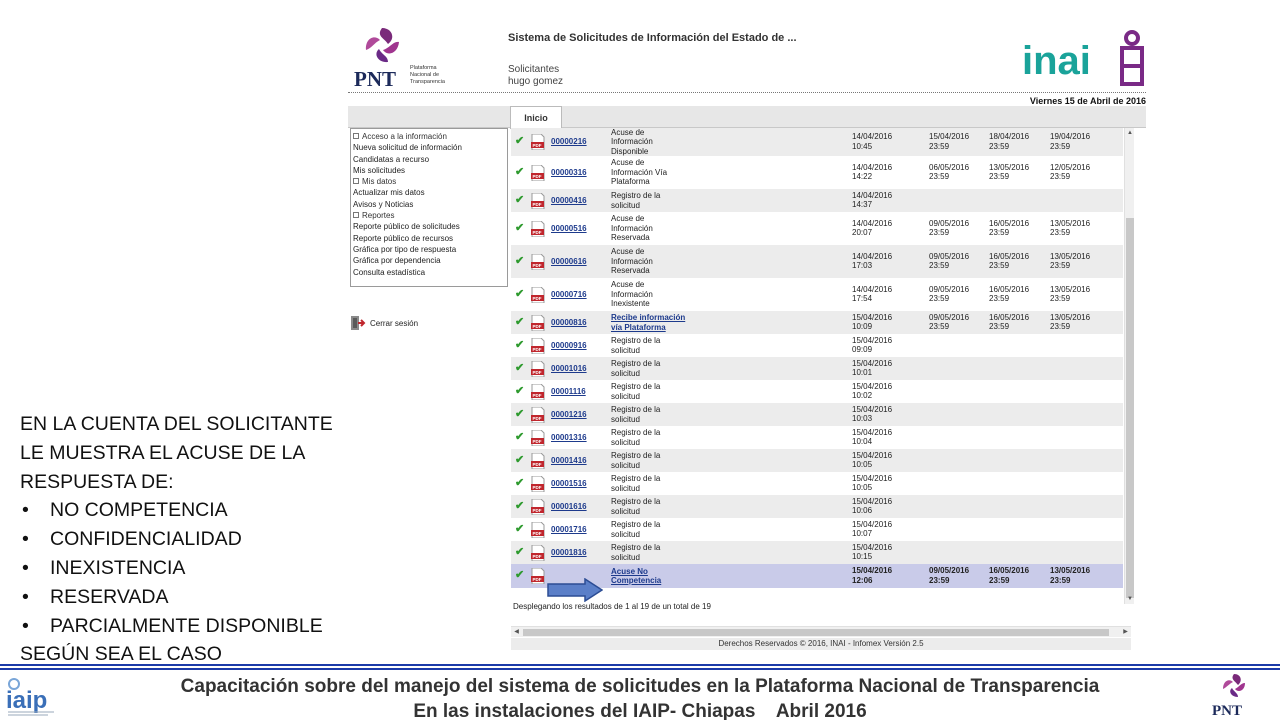  Describe the element at coordinates (569, 345) in the screenshot. I see `folio-link: 00000916` at that location.